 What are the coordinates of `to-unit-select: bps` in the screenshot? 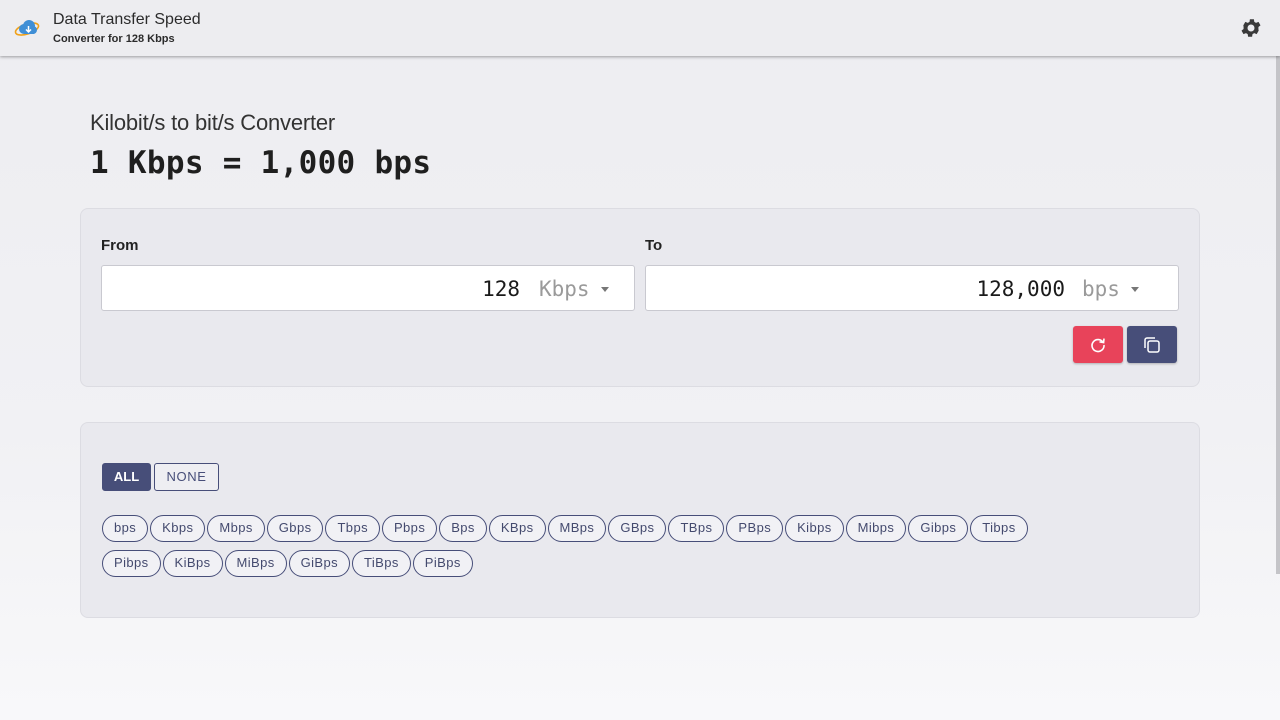 It's located at (1101, 289).